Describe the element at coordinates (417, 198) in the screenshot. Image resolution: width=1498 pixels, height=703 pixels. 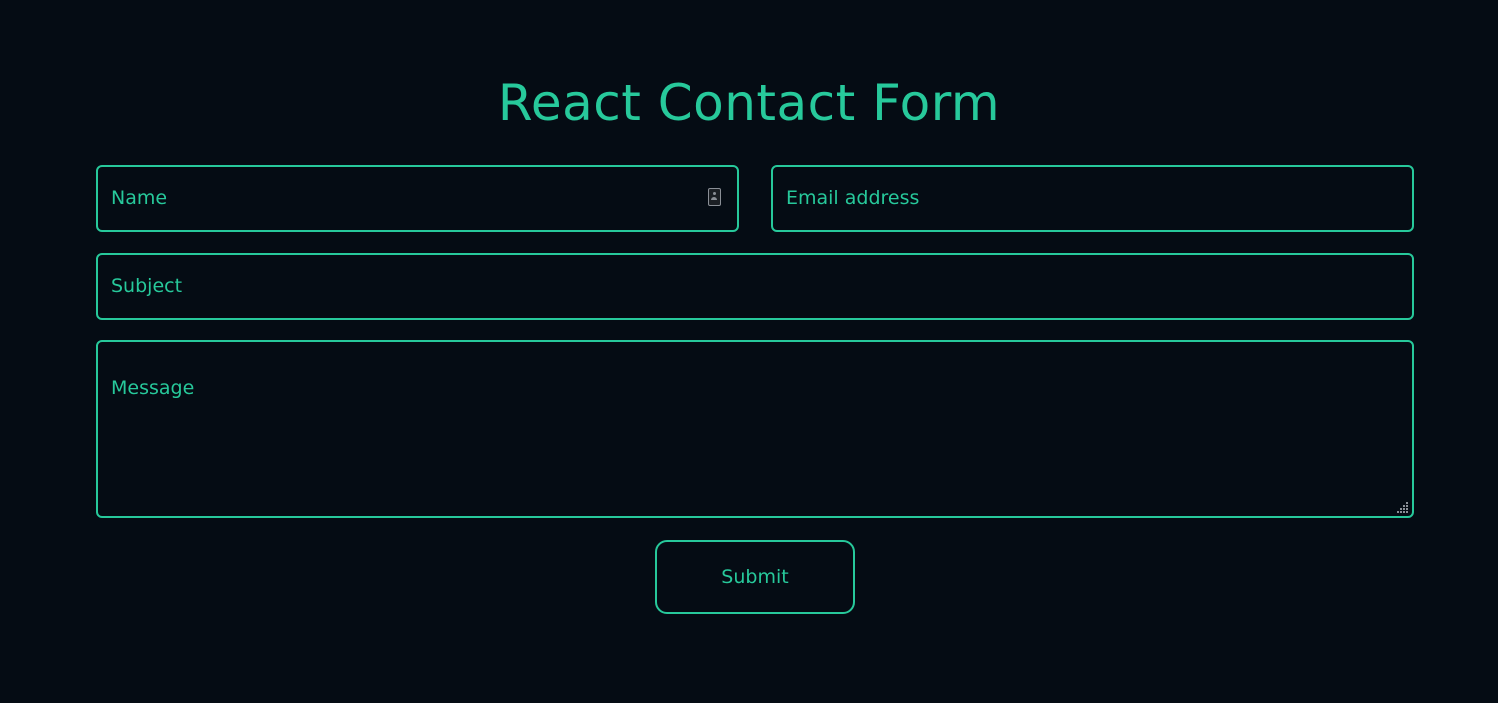
I see `name-input: Name` at that location.